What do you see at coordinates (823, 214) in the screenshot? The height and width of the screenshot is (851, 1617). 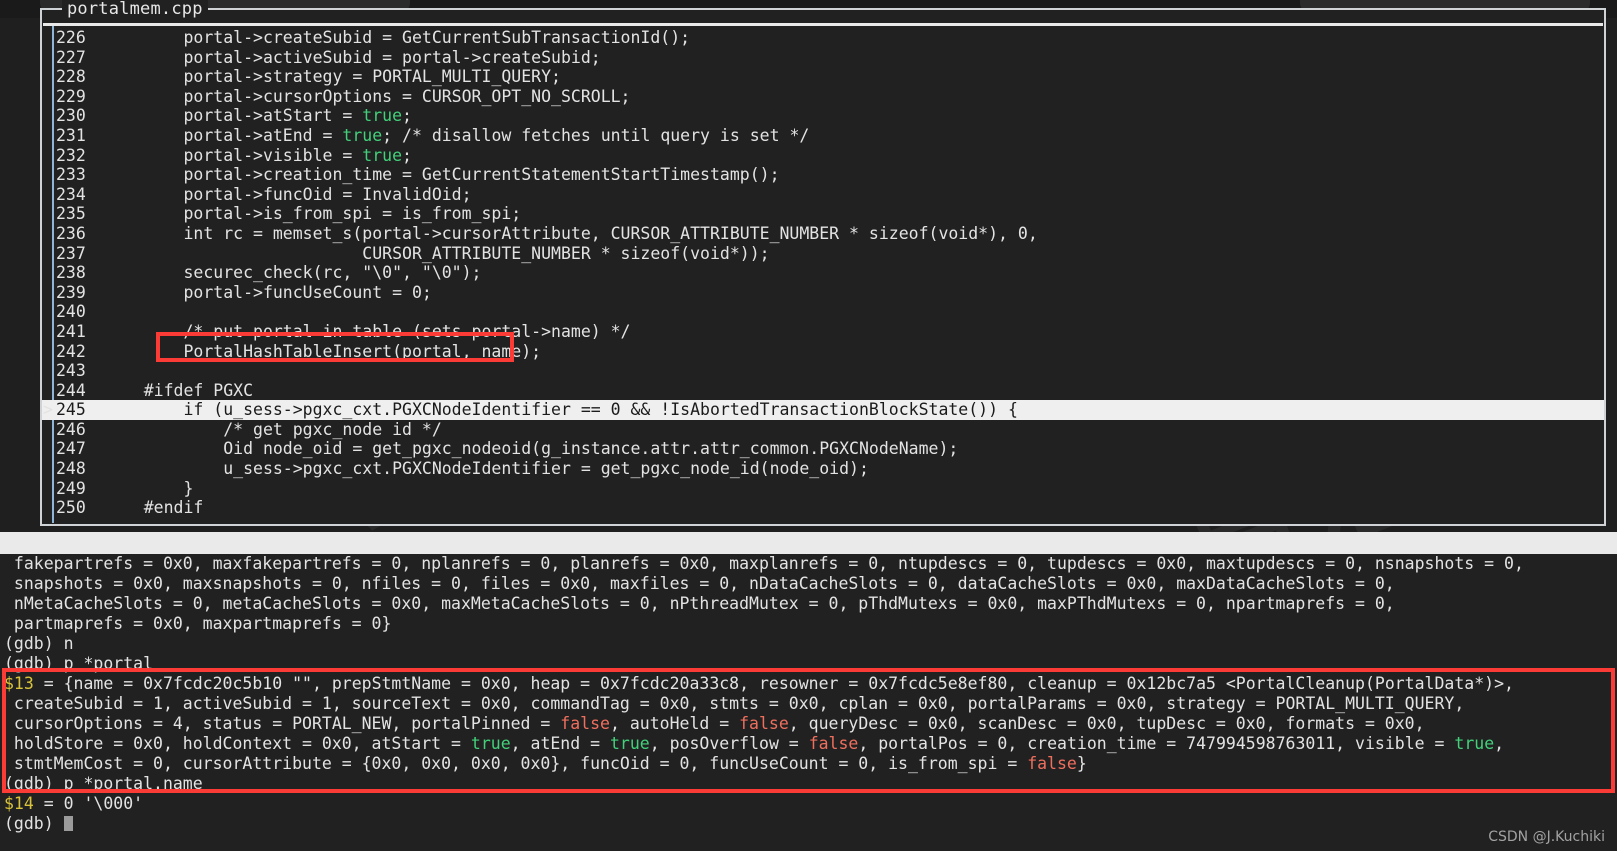 I see `source-line: 235 portal->is_from_spi = is_from_spi;` at bounding box center [823, 214].